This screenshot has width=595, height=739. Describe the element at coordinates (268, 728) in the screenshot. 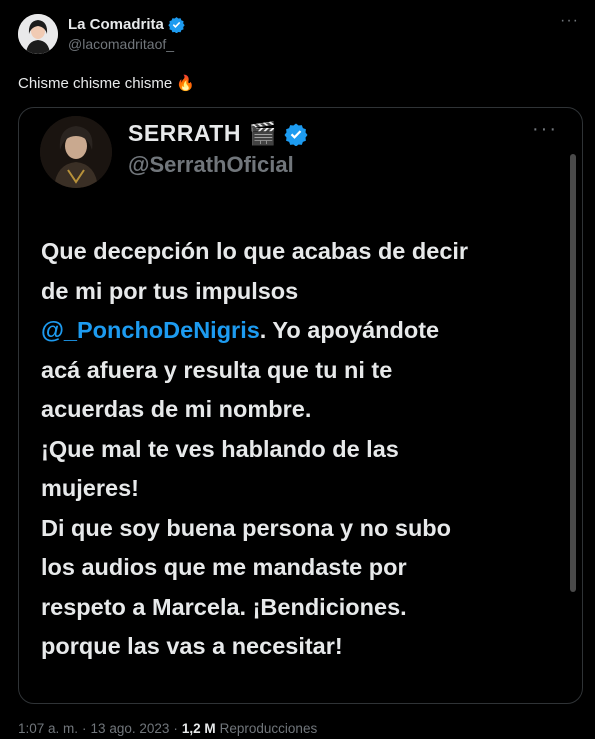

I see `views-label: Reproducciones` at that location.